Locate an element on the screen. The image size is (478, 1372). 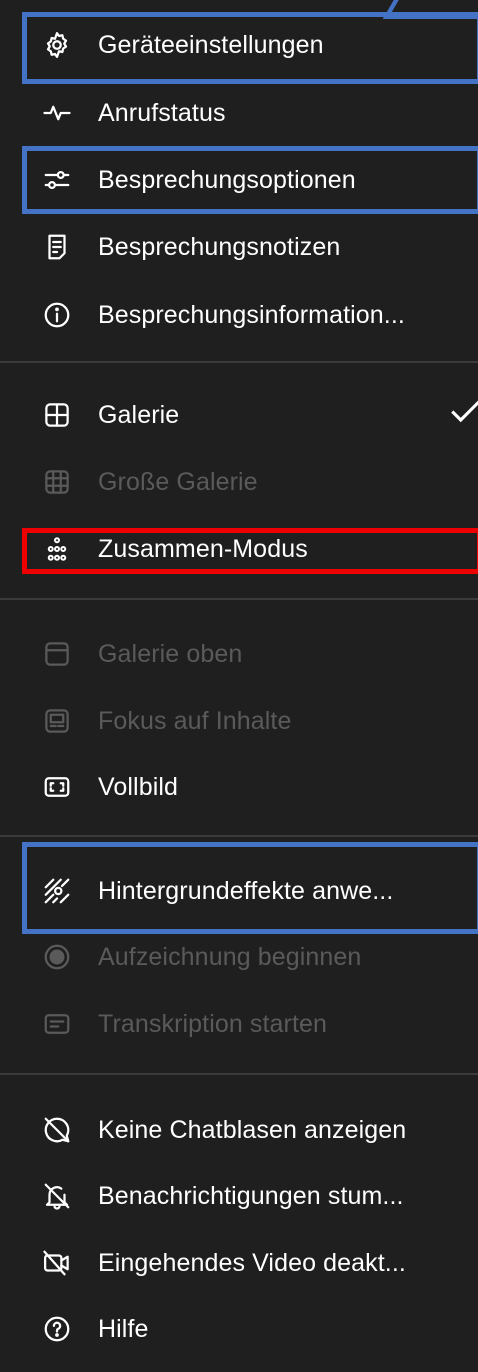
fullscreen-icon is located at coordinates (57, 787).